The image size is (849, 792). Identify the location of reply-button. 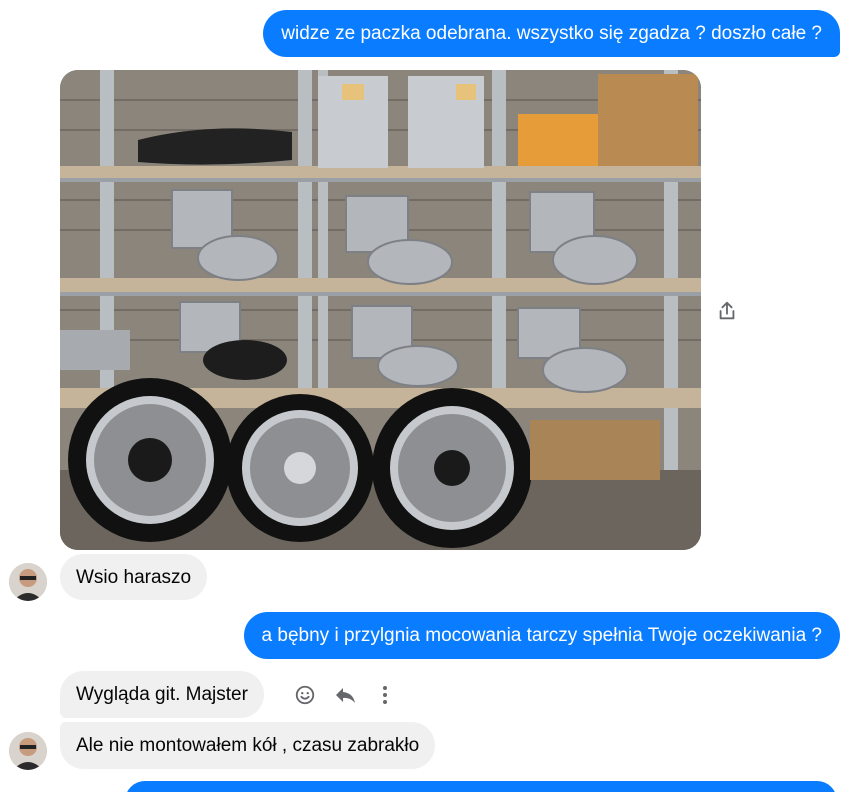
(345, 695).